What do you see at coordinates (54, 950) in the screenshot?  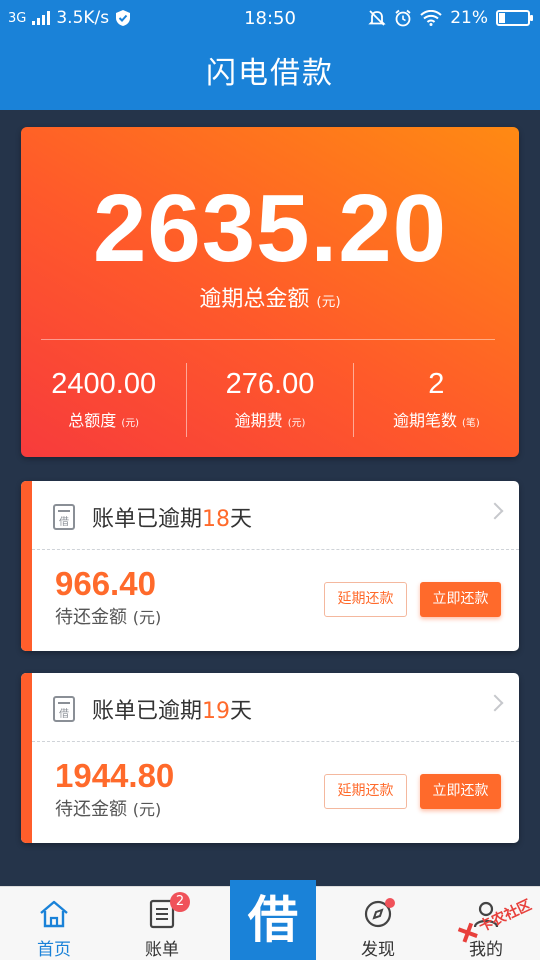 I see `tab-home-label: 首页` at bounding box center [54, 950].